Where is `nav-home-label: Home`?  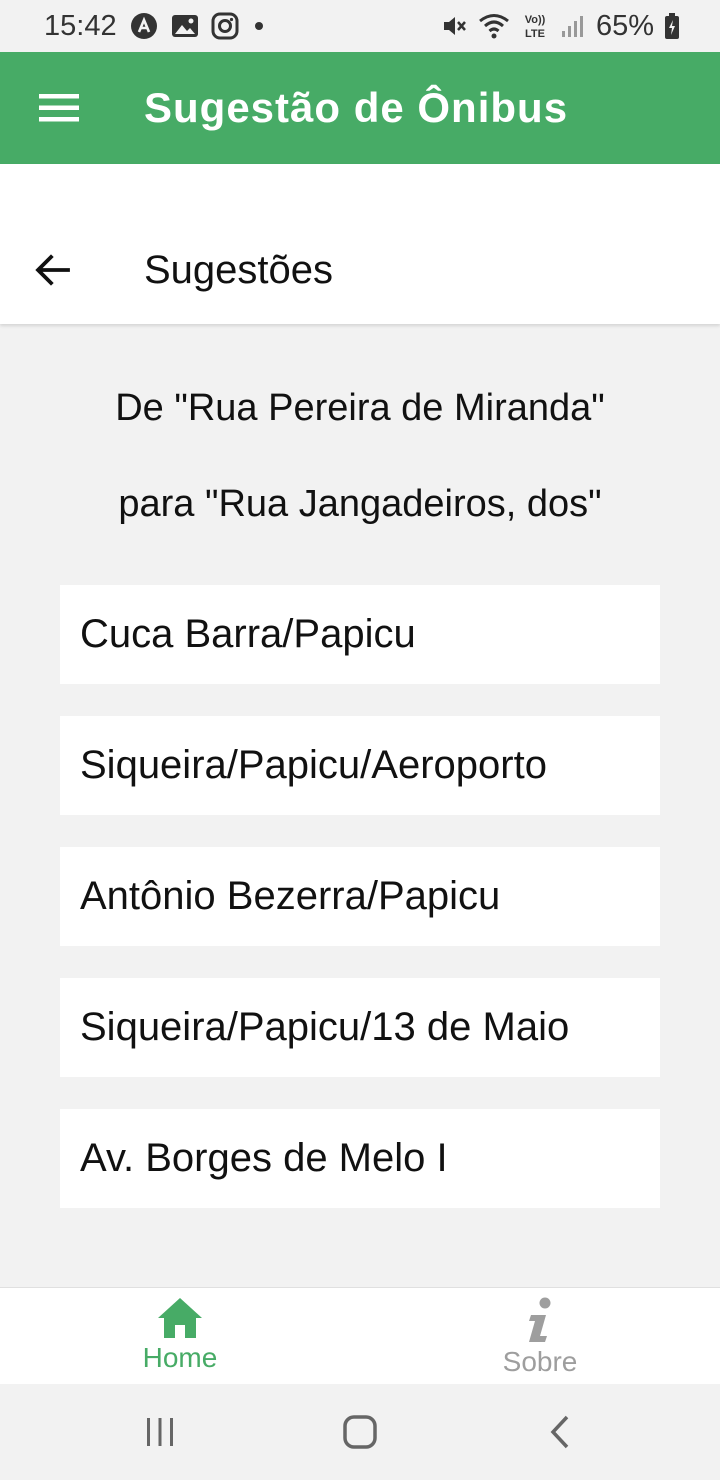 nav-home-label: Home is located at coordinates (180, 1357).